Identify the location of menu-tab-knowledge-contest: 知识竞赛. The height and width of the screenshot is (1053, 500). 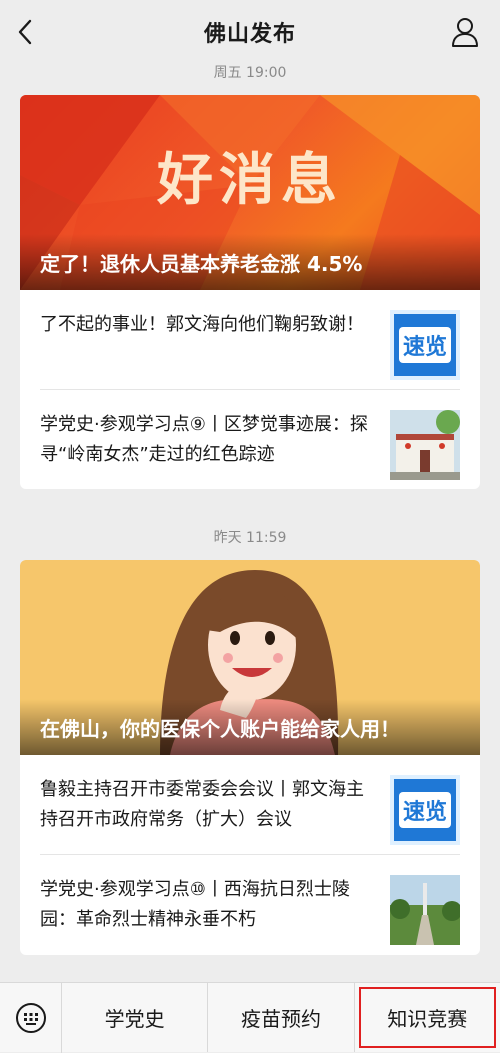
(427, 1017).